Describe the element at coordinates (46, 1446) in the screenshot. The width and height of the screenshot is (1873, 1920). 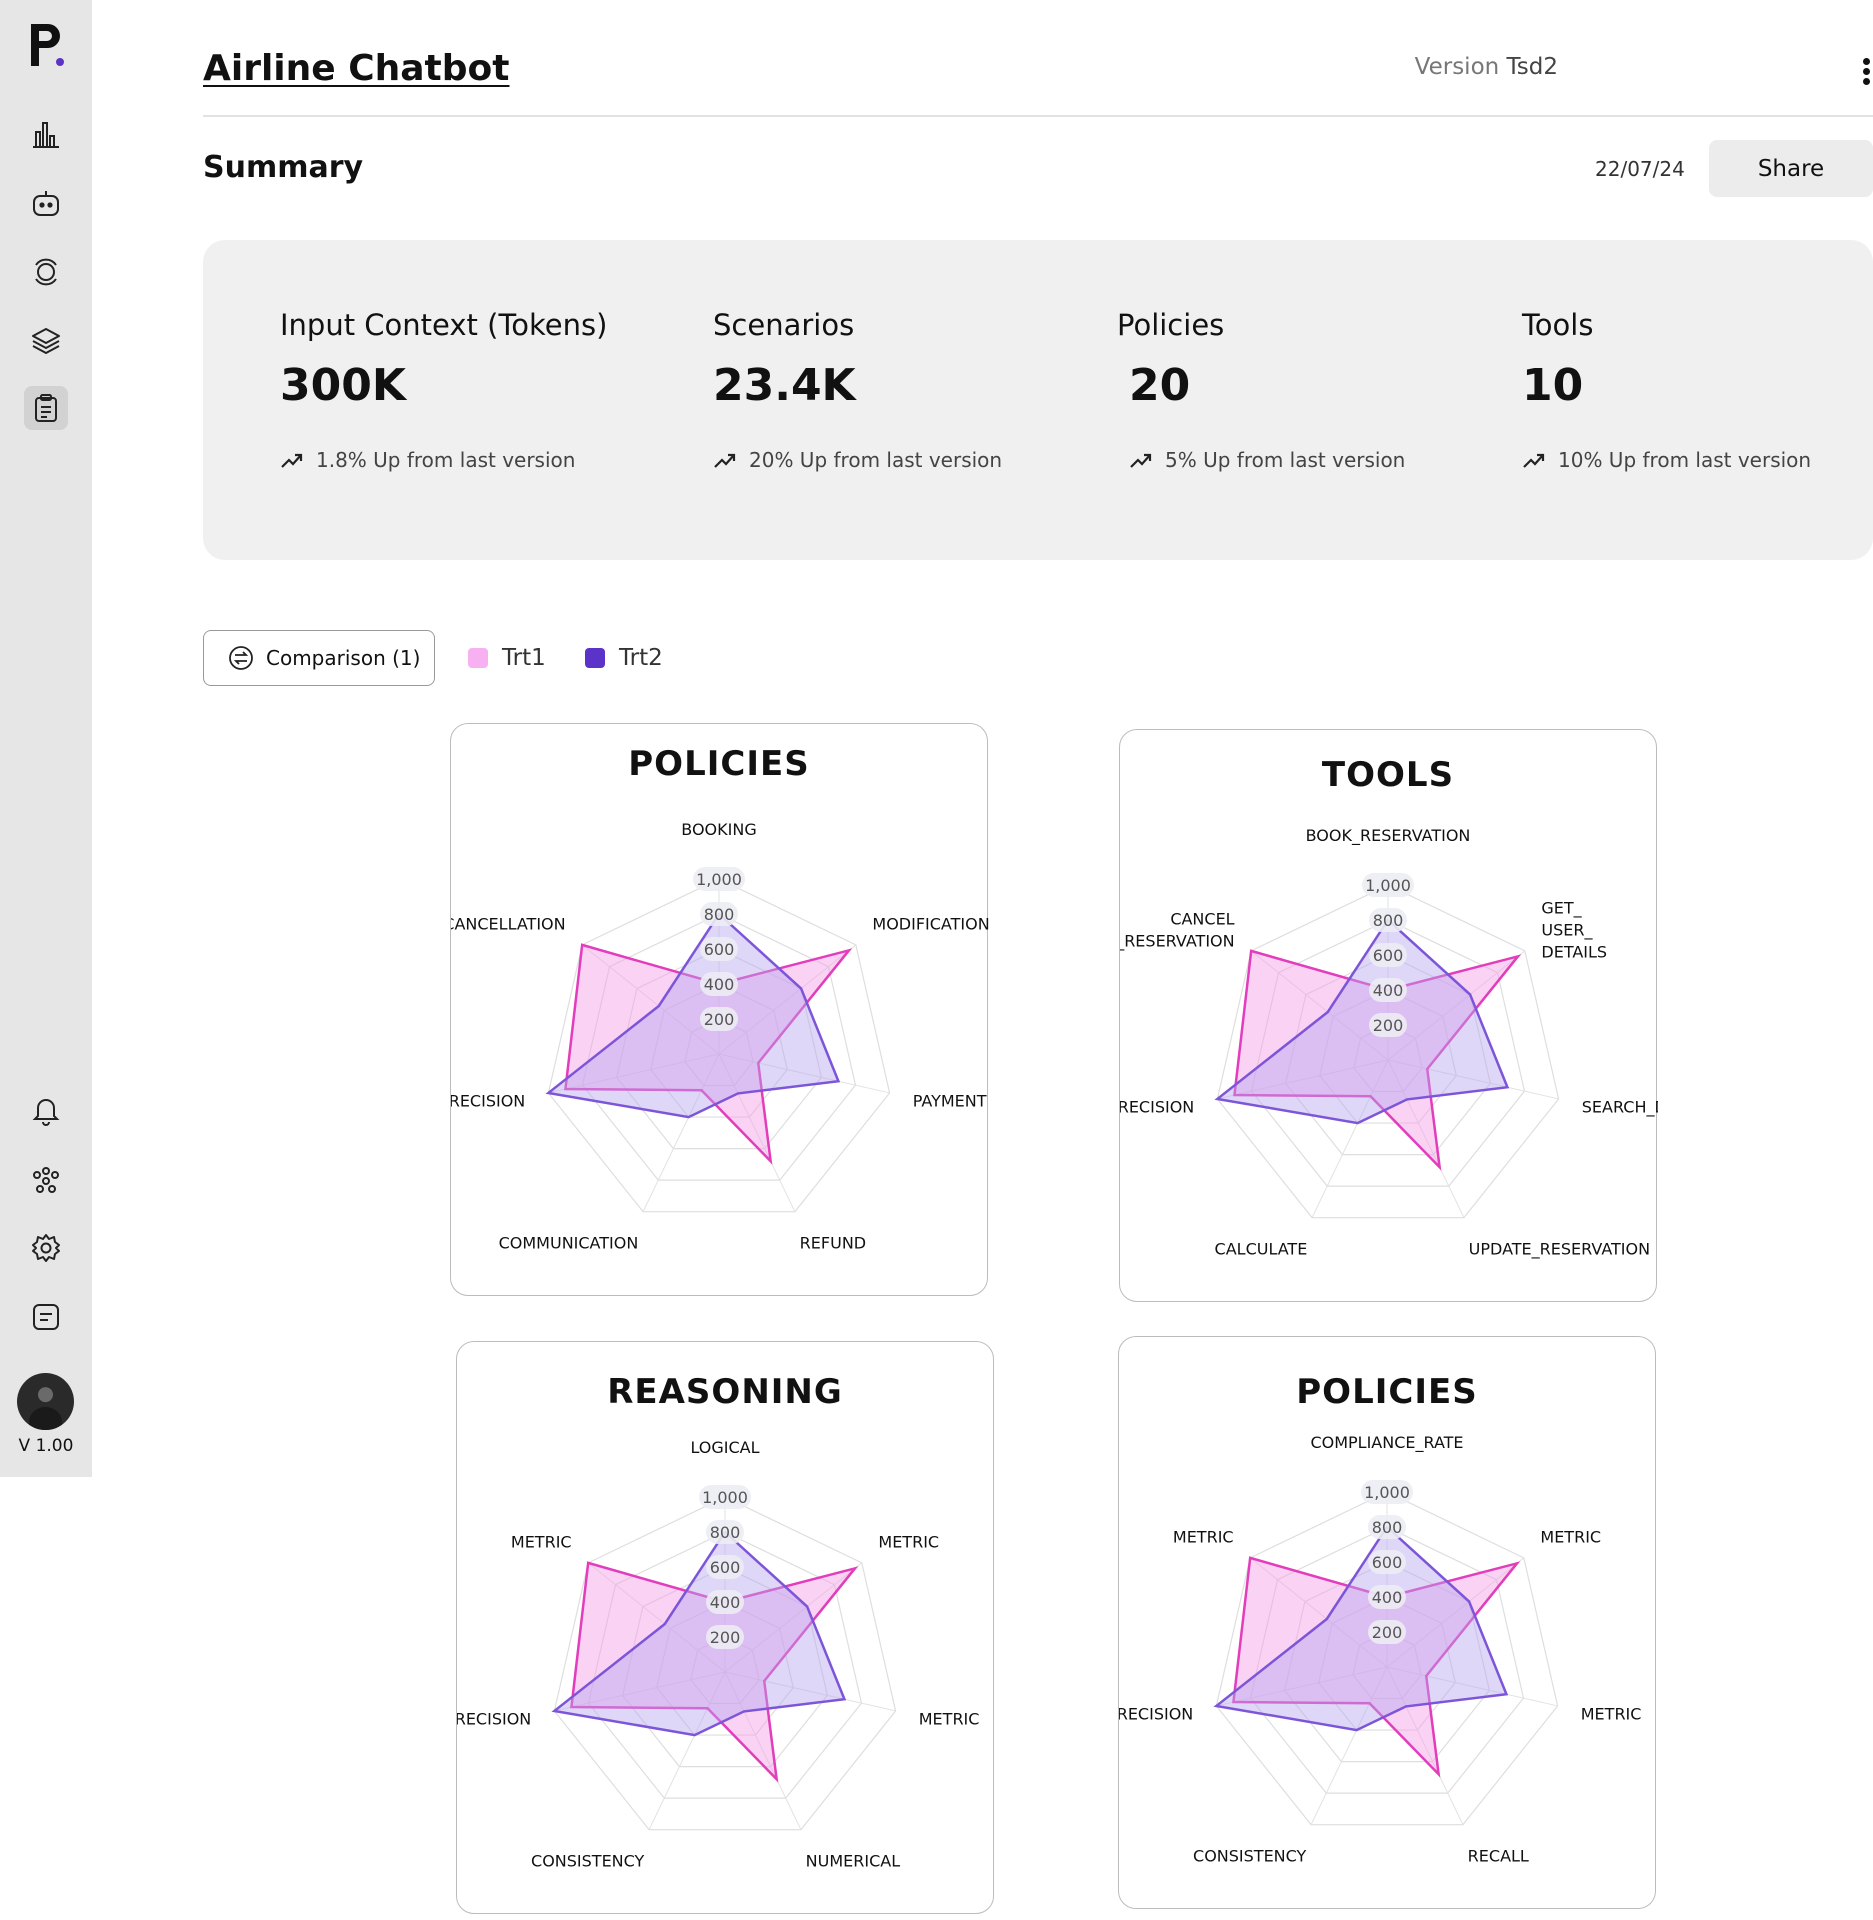
I see `app-version: V 1.00` at that location.